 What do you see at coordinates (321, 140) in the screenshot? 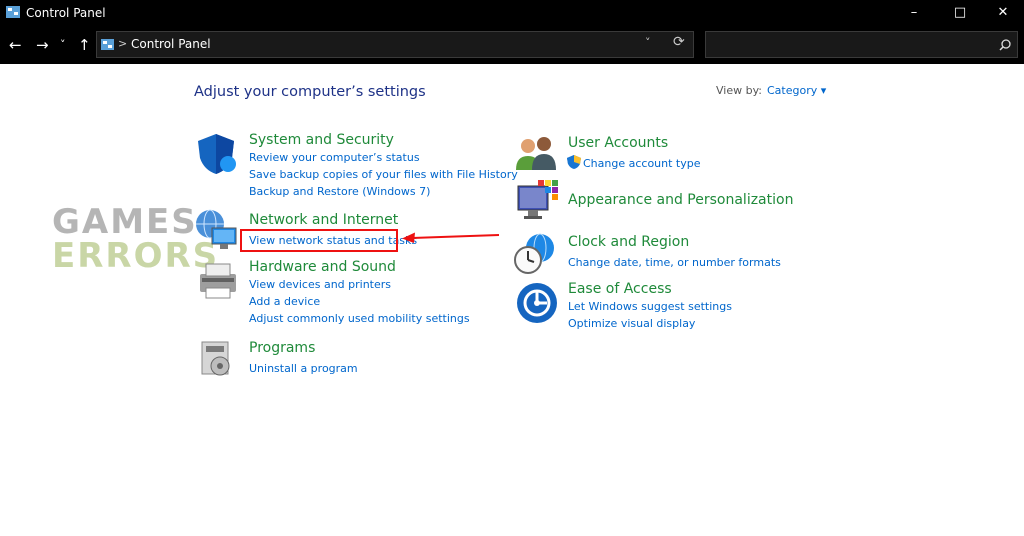
I see `system-security-title: System and Security` at bounding box center [321, 140].